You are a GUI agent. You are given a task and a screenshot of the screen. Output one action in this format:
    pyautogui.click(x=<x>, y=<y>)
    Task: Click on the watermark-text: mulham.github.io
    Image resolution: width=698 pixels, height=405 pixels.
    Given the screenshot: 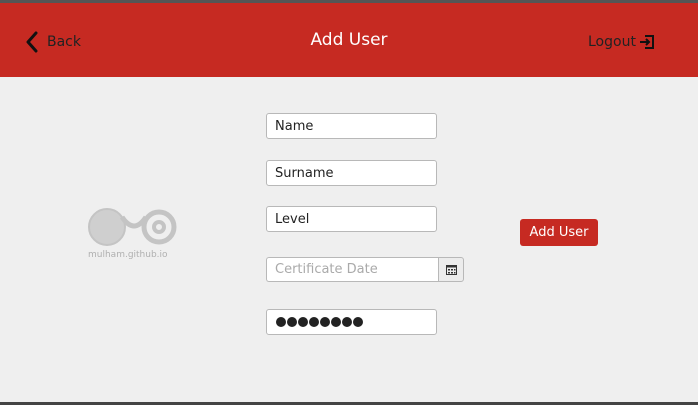 What is the action you would take?
    pyautogui.click(x=128, y=255)
    